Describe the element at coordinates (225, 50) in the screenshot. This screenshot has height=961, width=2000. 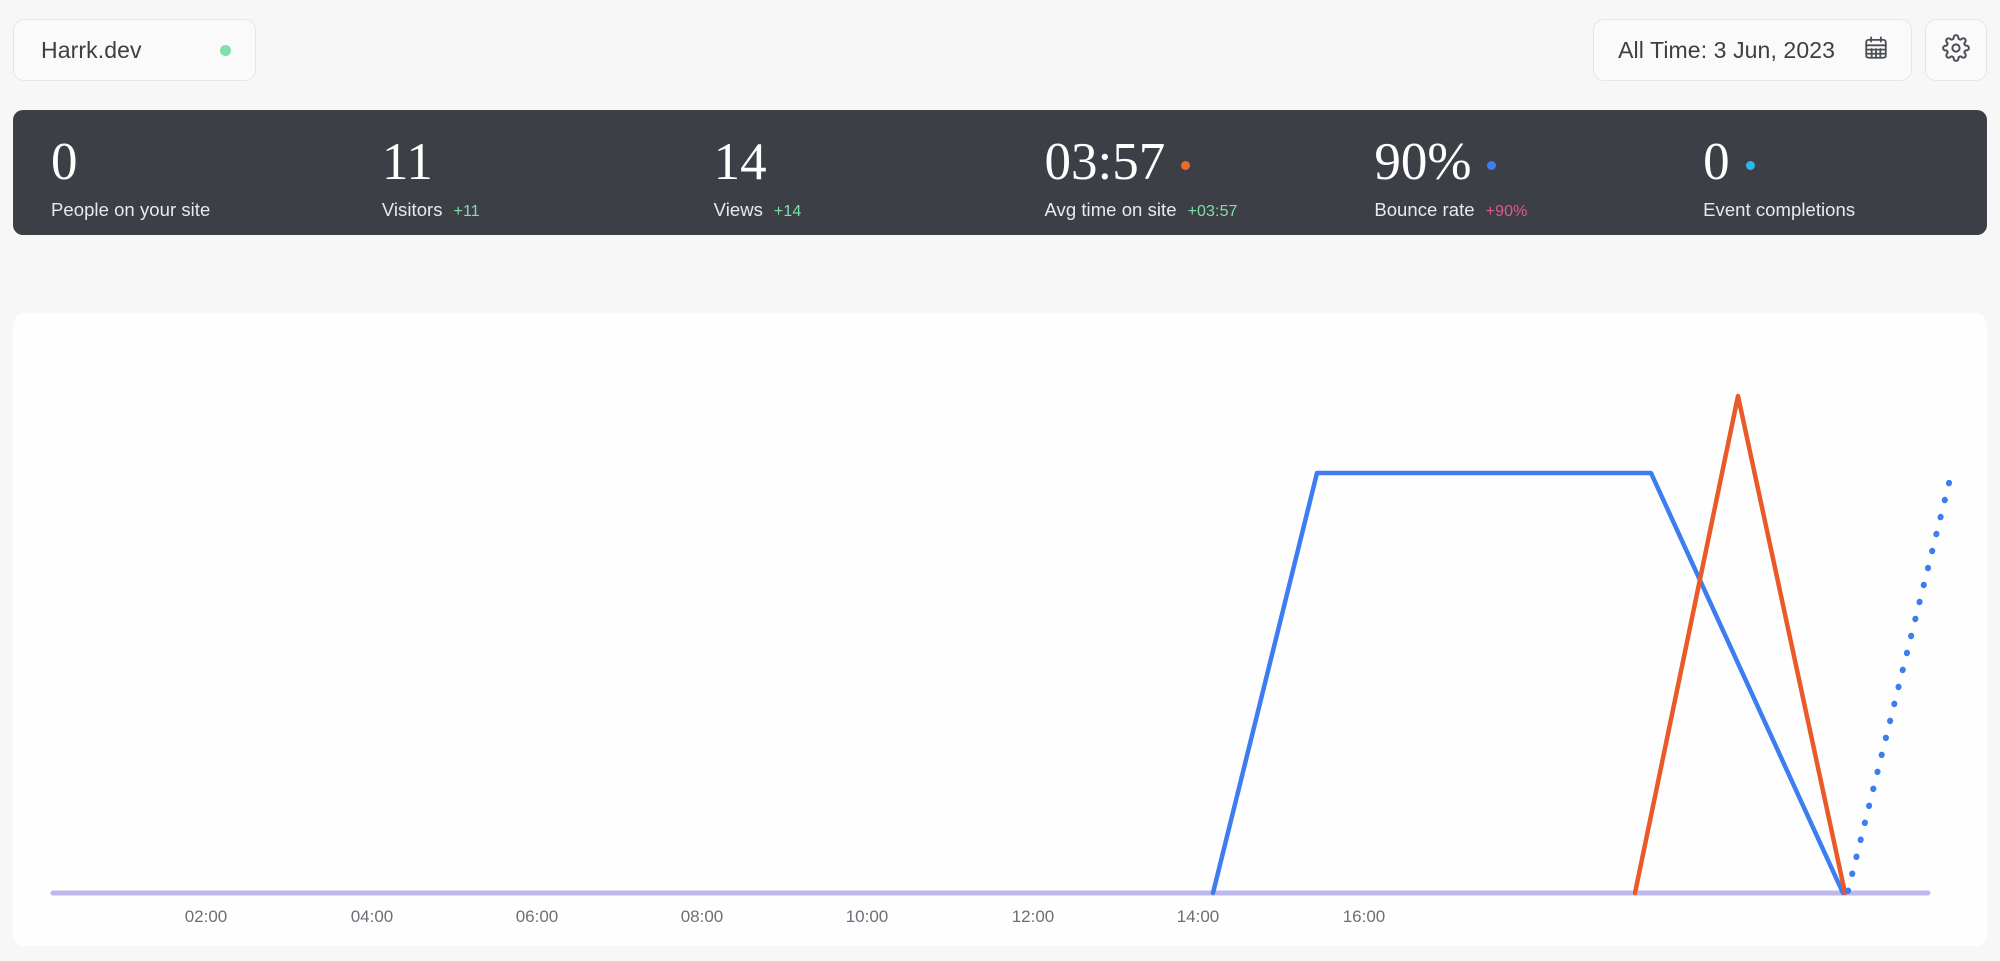
I see `online-status-dot` at that location.